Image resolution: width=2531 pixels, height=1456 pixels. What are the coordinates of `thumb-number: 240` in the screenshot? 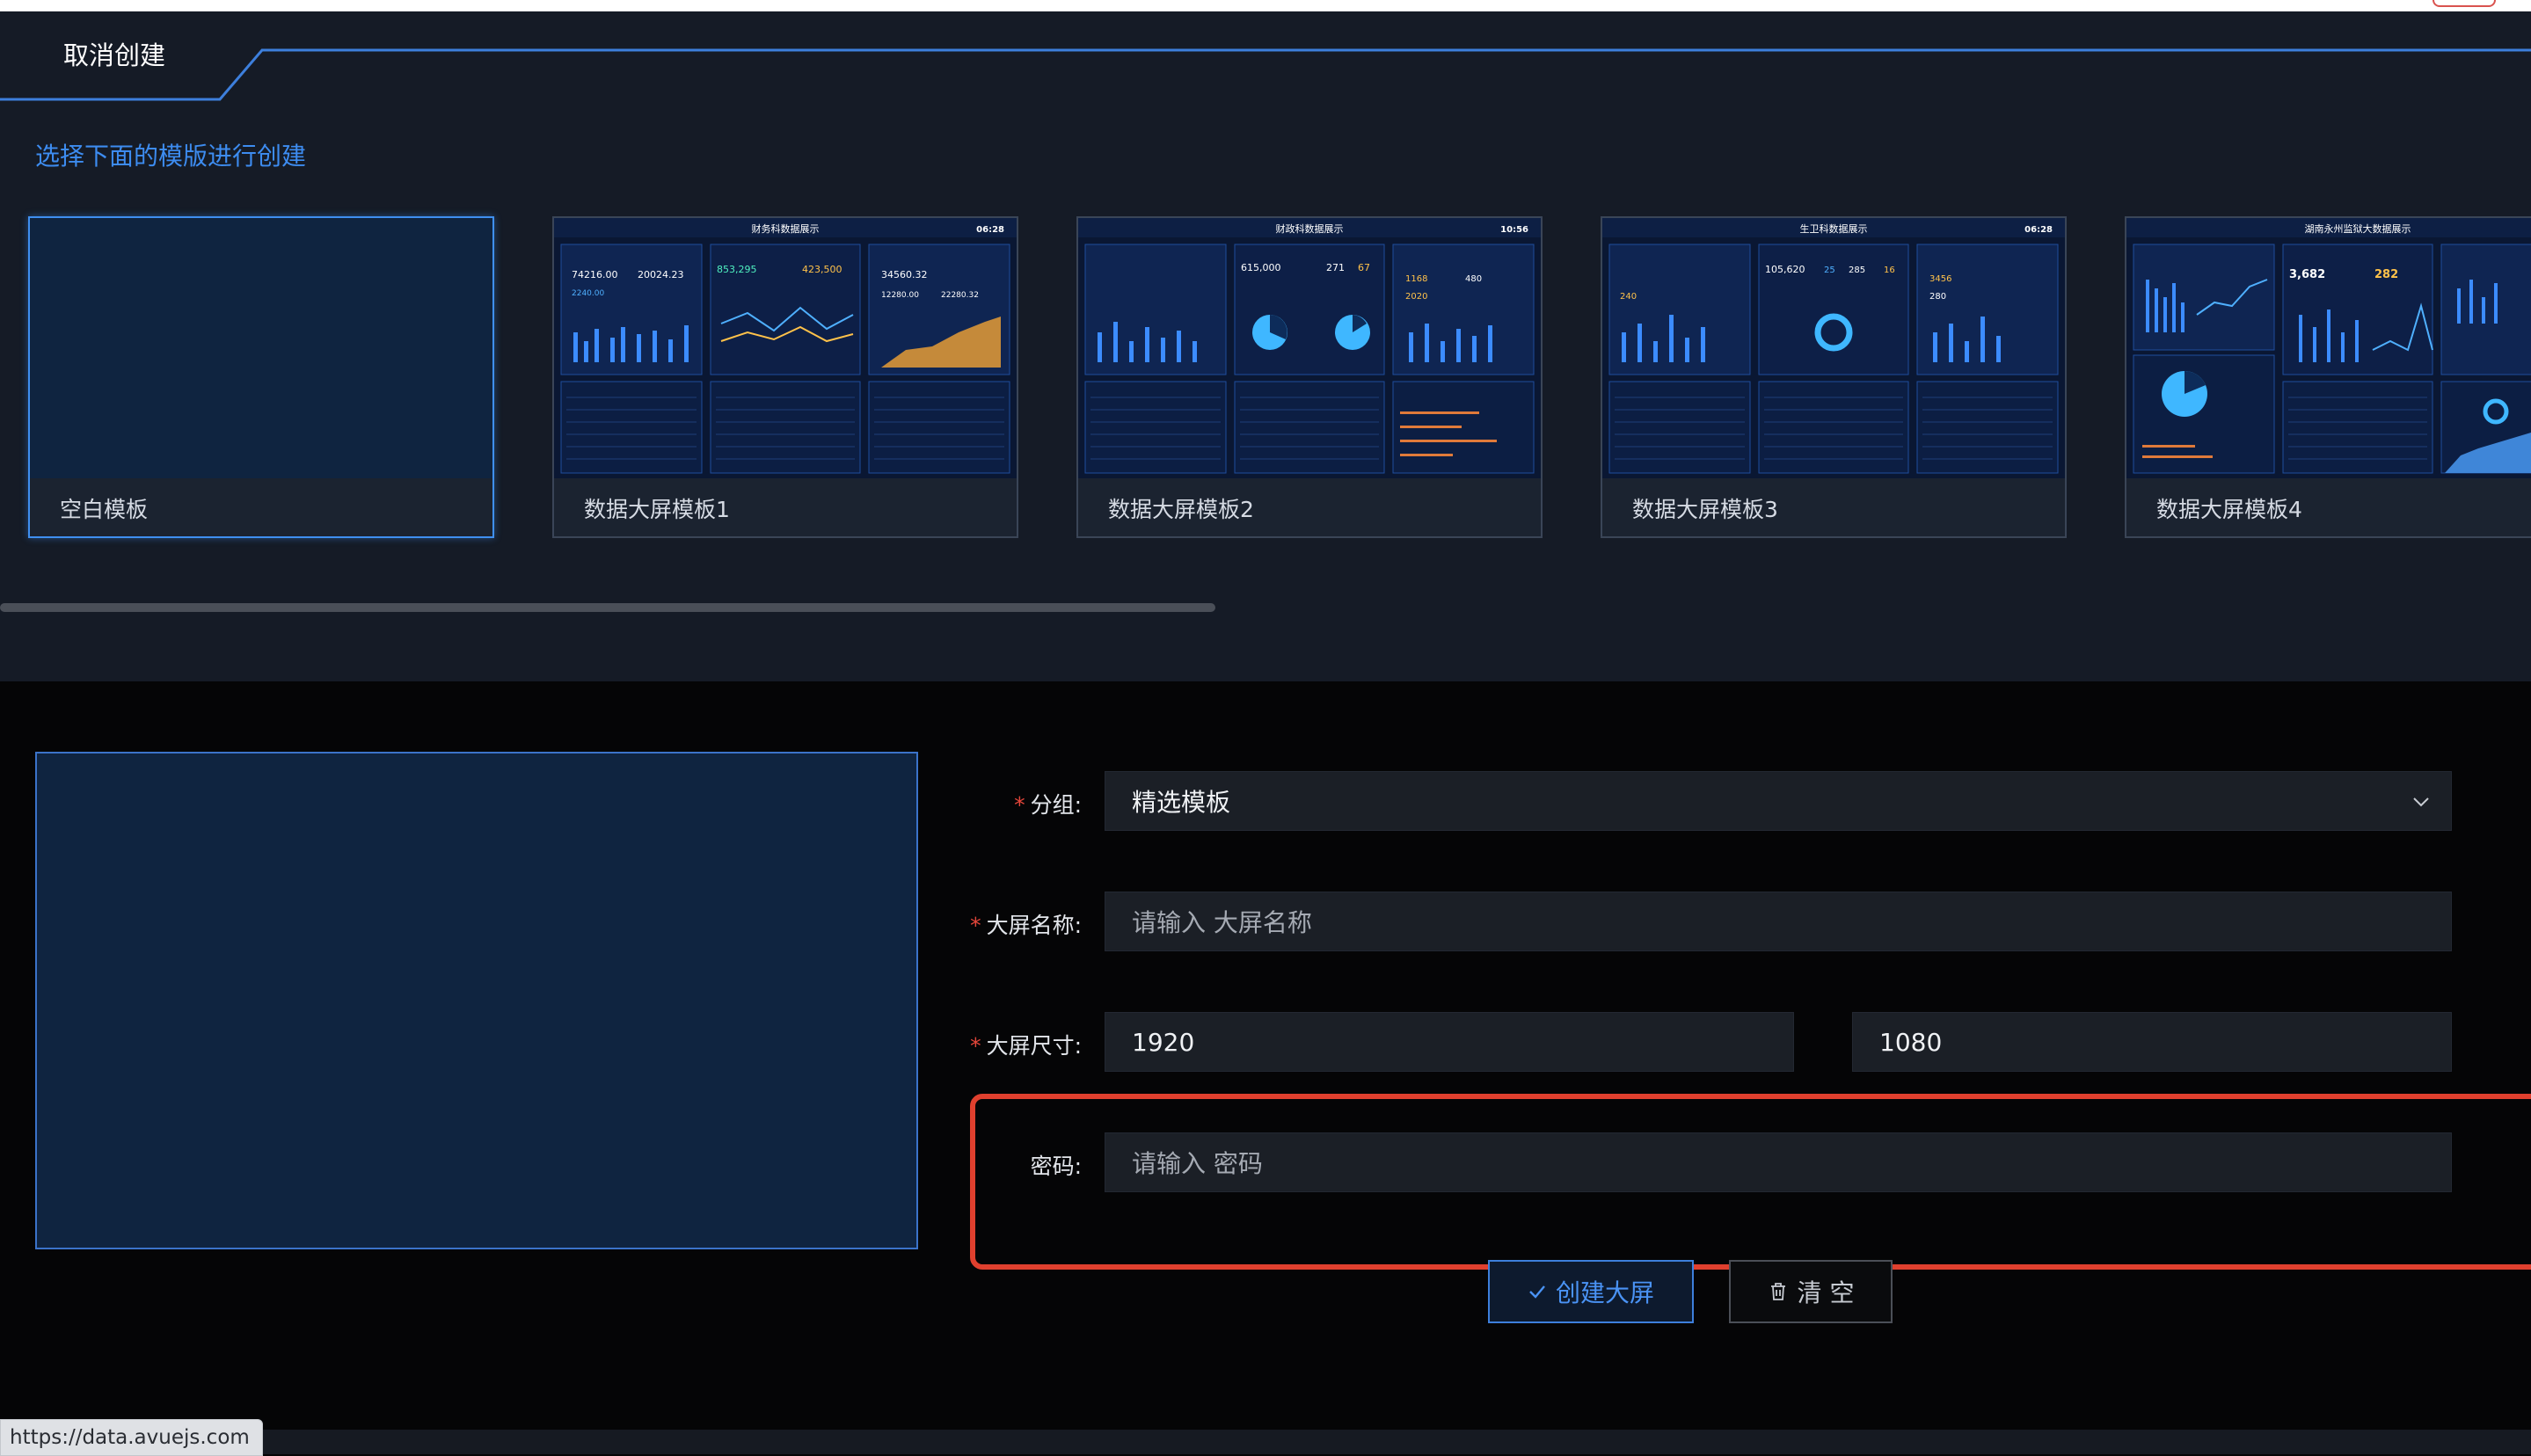 It's located at (1628, 297).